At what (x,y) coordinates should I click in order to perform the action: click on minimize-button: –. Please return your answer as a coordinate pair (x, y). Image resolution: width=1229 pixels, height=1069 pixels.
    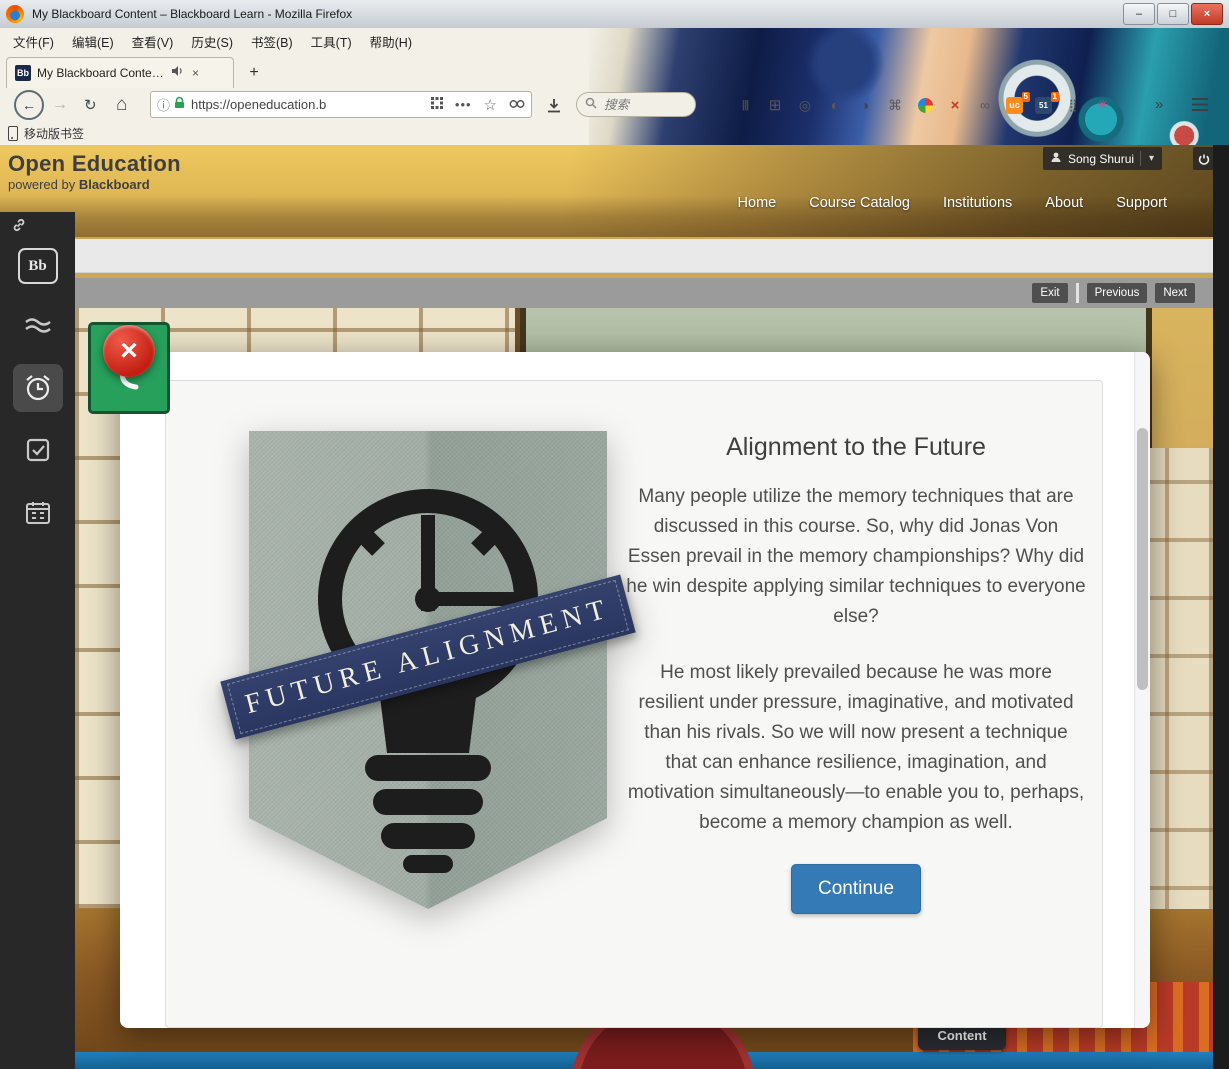
    Looking at the image, I should click on (1139, 14).